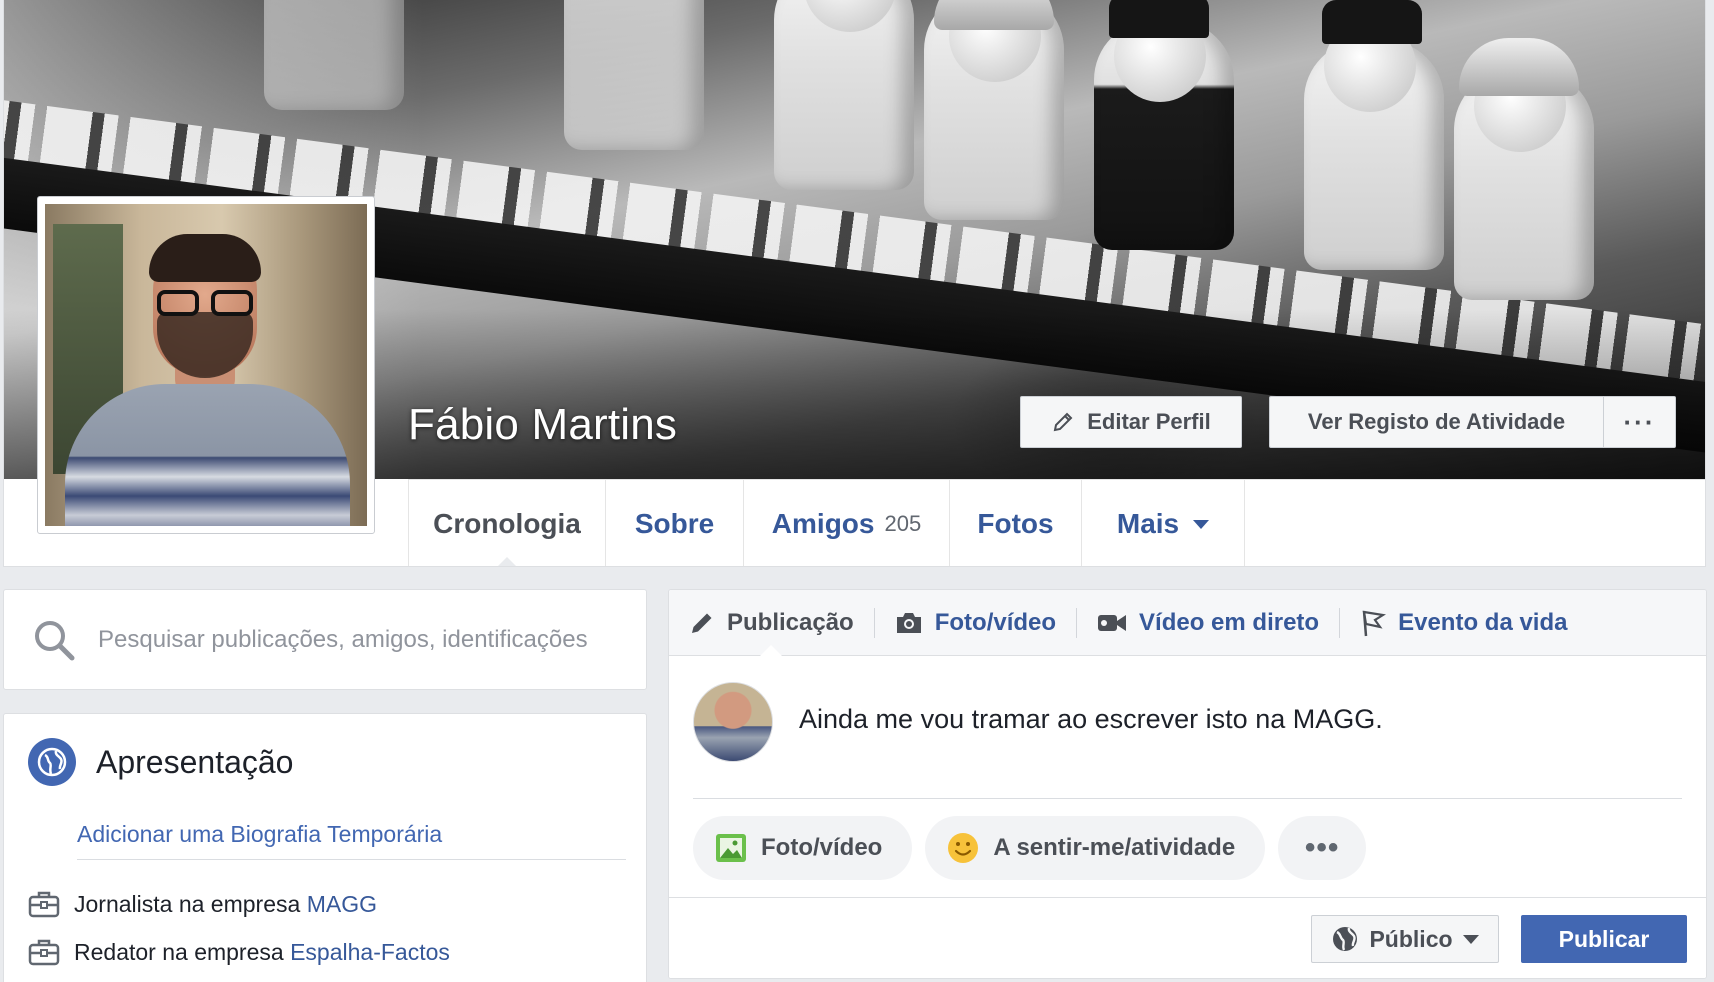  I want to click on chip-label: Foto/vídeo, so click(822, 847).